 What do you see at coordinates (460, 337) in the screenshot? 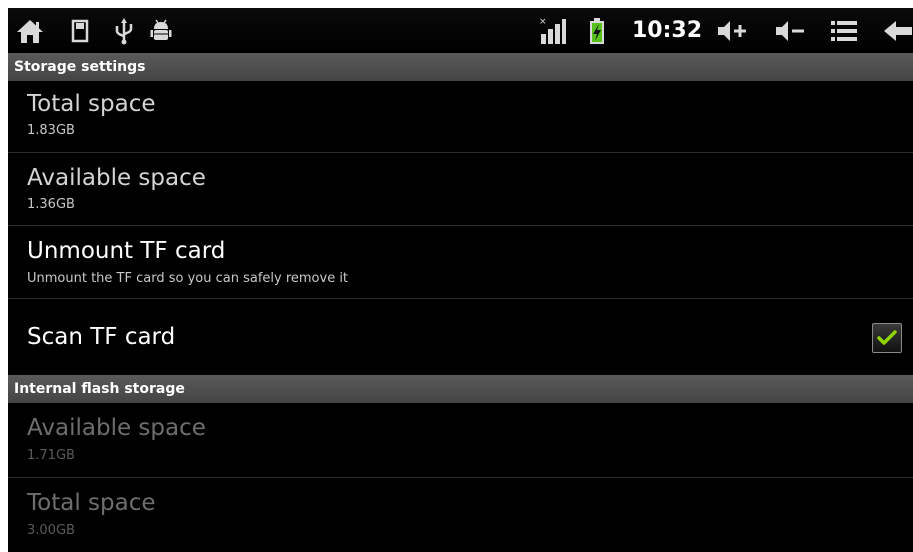
I see `pref-scan-tf-card: Scan TF card` at bounding box center [460, 337].